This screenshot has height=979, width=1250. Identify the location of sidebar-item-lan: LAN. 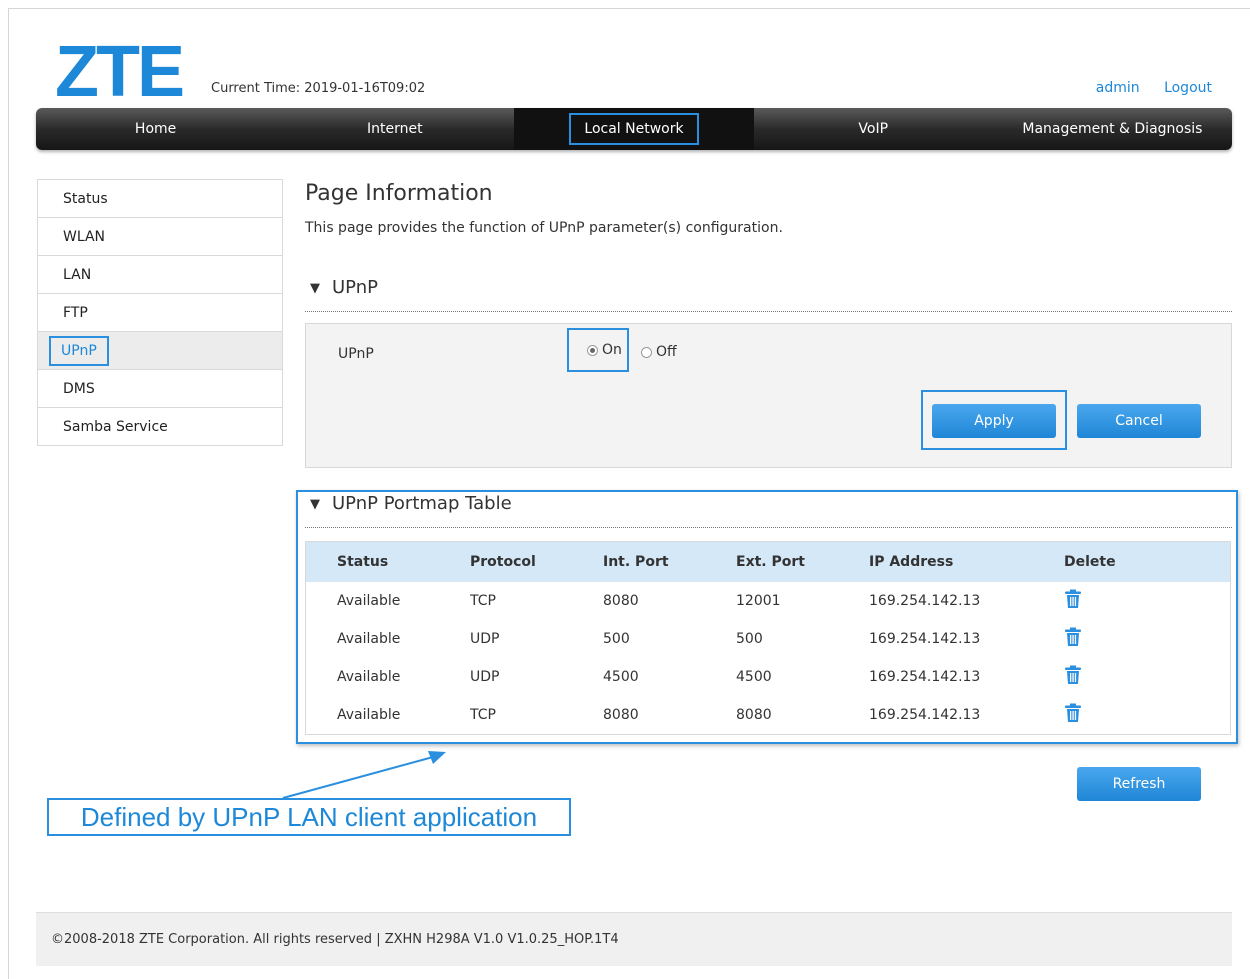
(160, 275).